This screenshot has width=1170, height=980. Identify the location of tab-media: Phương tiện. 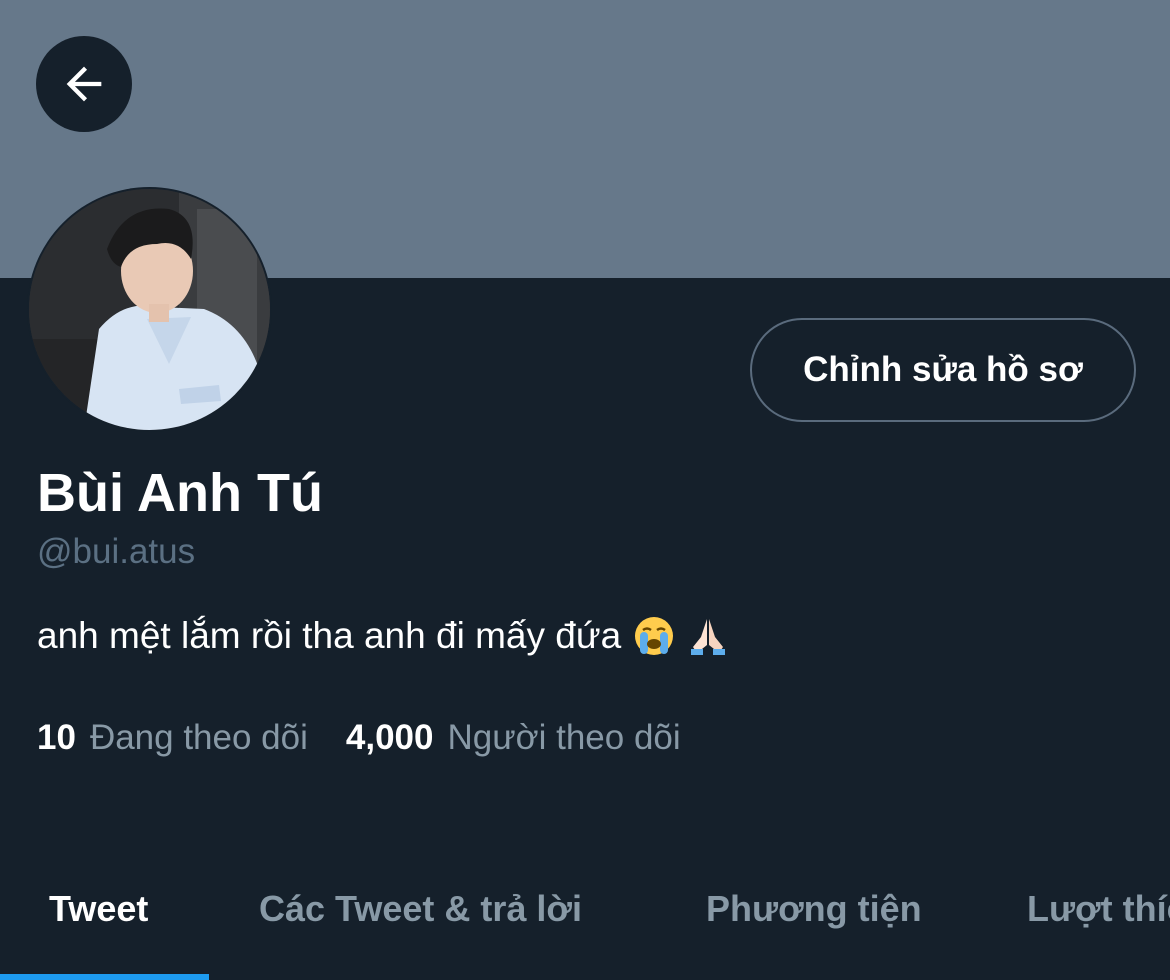
(814, 909).